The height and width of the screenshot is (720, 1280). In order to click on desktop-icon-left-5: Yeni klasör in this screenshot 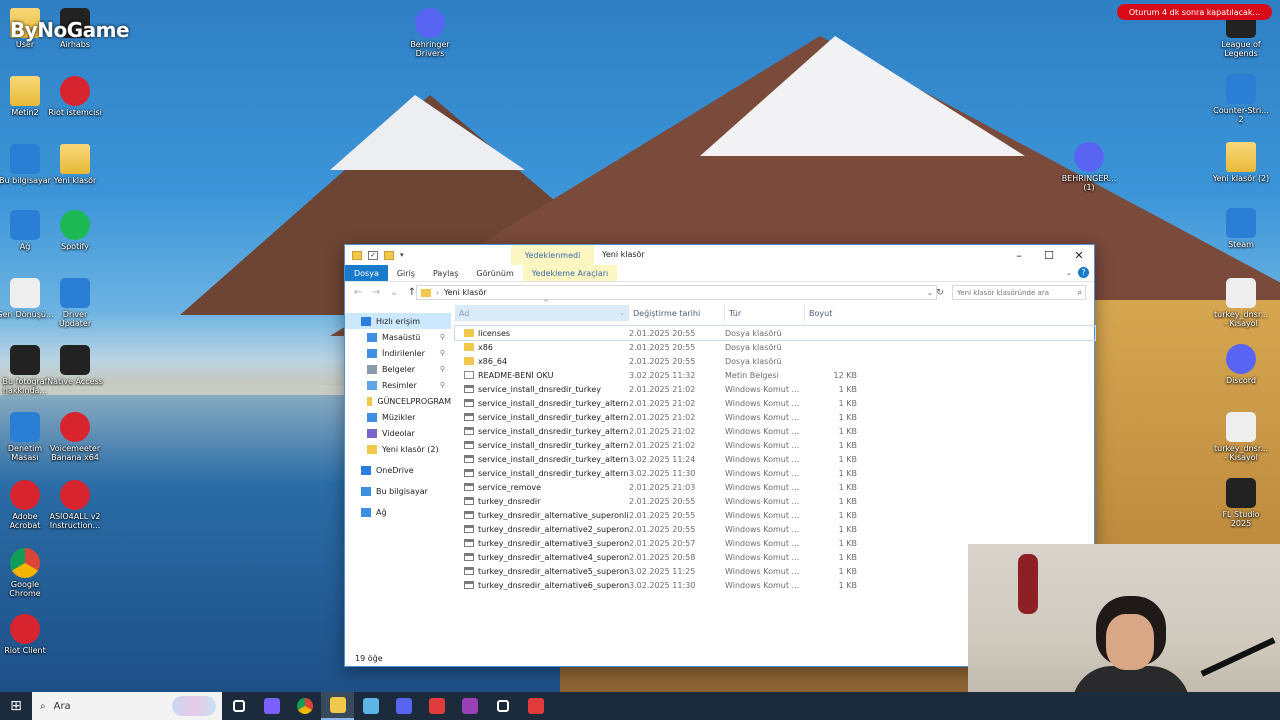, I will do `click(75, 164)`.